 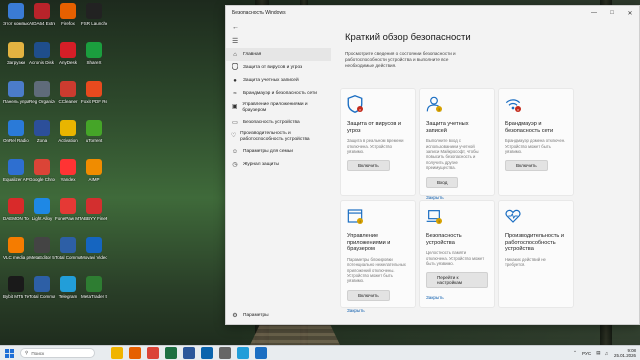 I want to click on sidebar-item-firewall: ≈ Брандмауэр и безопасность сети, so click(x=278, y=93).